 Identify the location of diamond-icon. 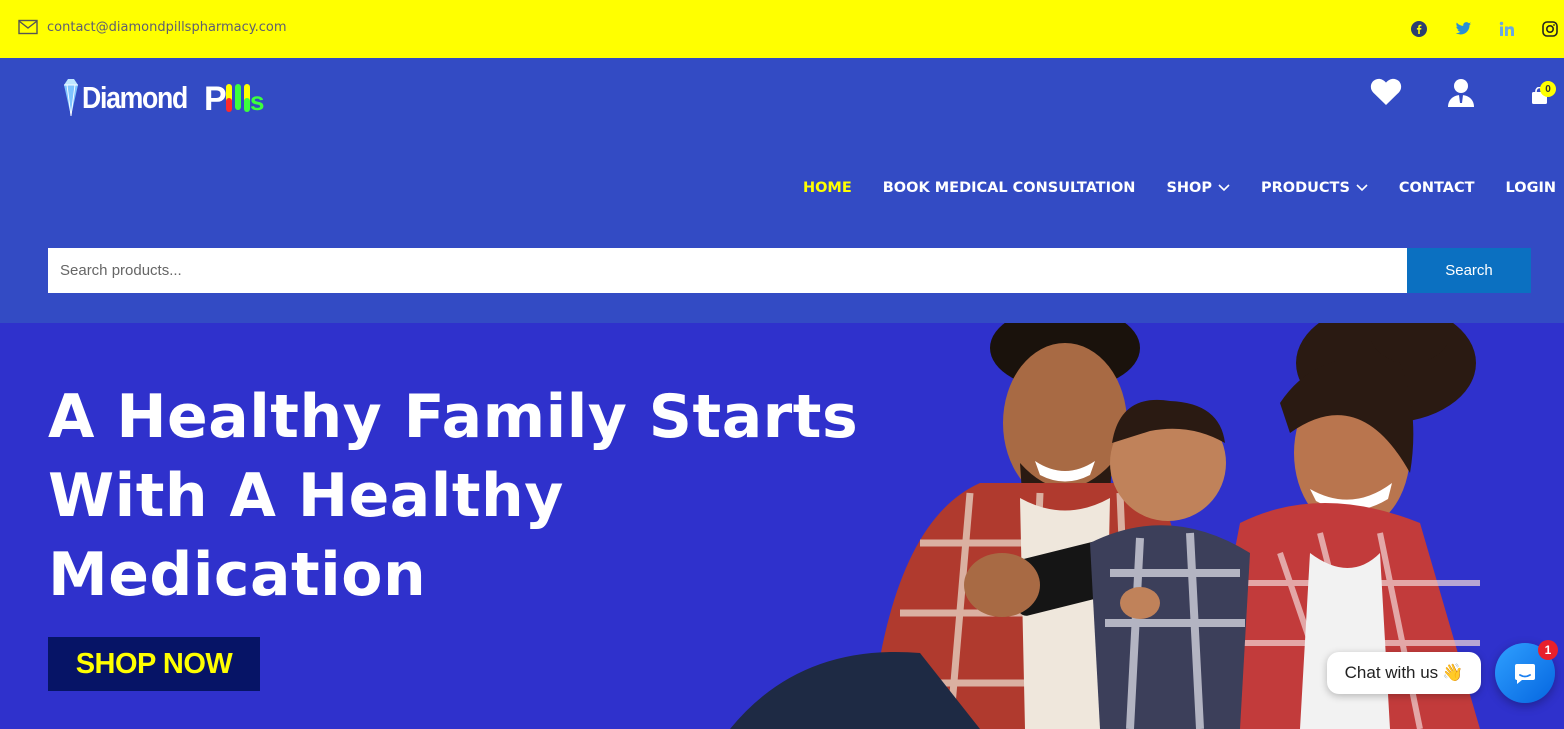
(71, 98).